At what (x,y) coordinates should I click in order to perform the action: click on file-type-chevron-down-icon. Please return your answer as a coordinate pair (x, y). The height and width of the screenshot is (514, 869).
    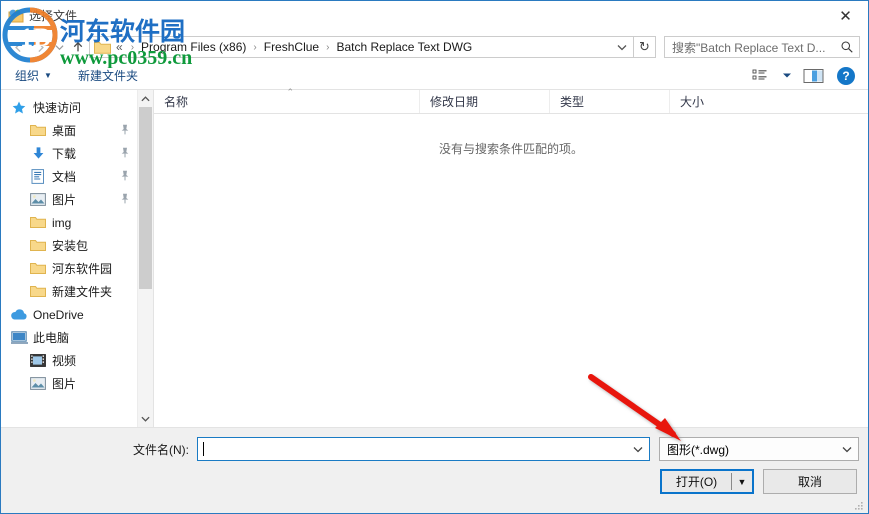
    Looking at the image, I should click on (847, 449).